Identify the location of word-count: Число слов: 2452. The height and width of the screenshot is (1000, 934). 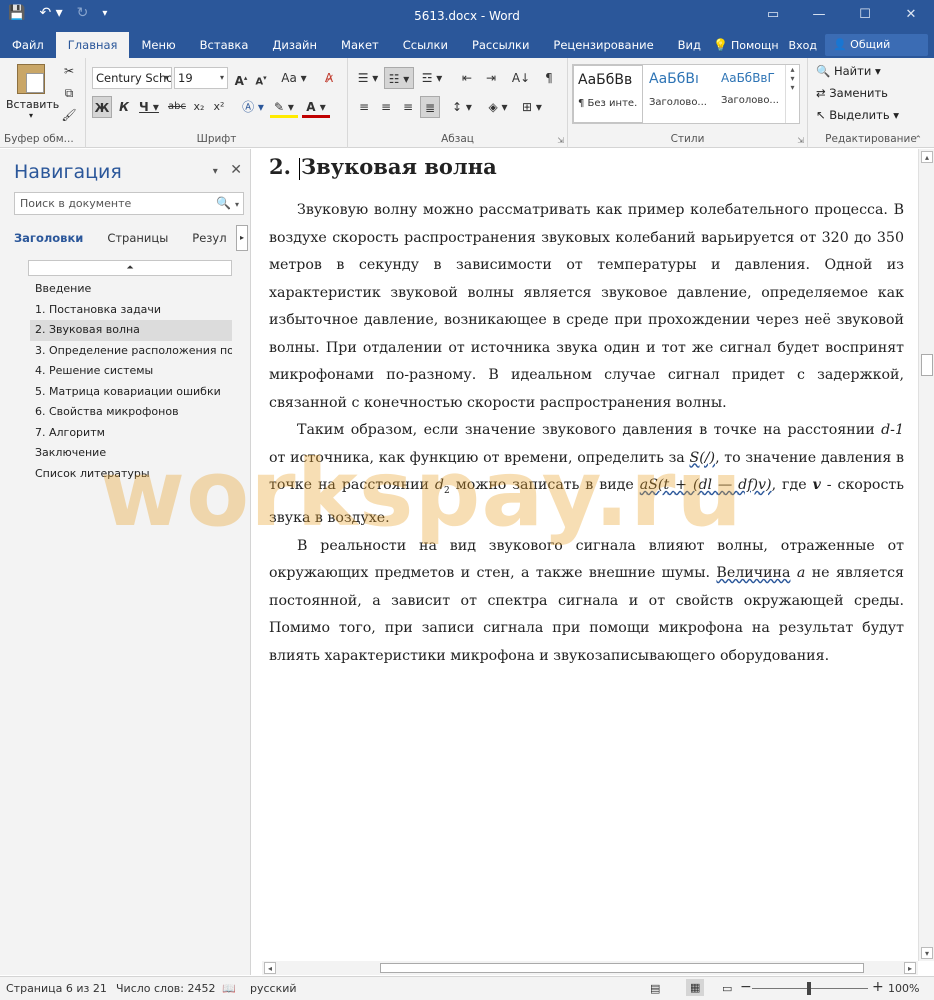
(165, 988).